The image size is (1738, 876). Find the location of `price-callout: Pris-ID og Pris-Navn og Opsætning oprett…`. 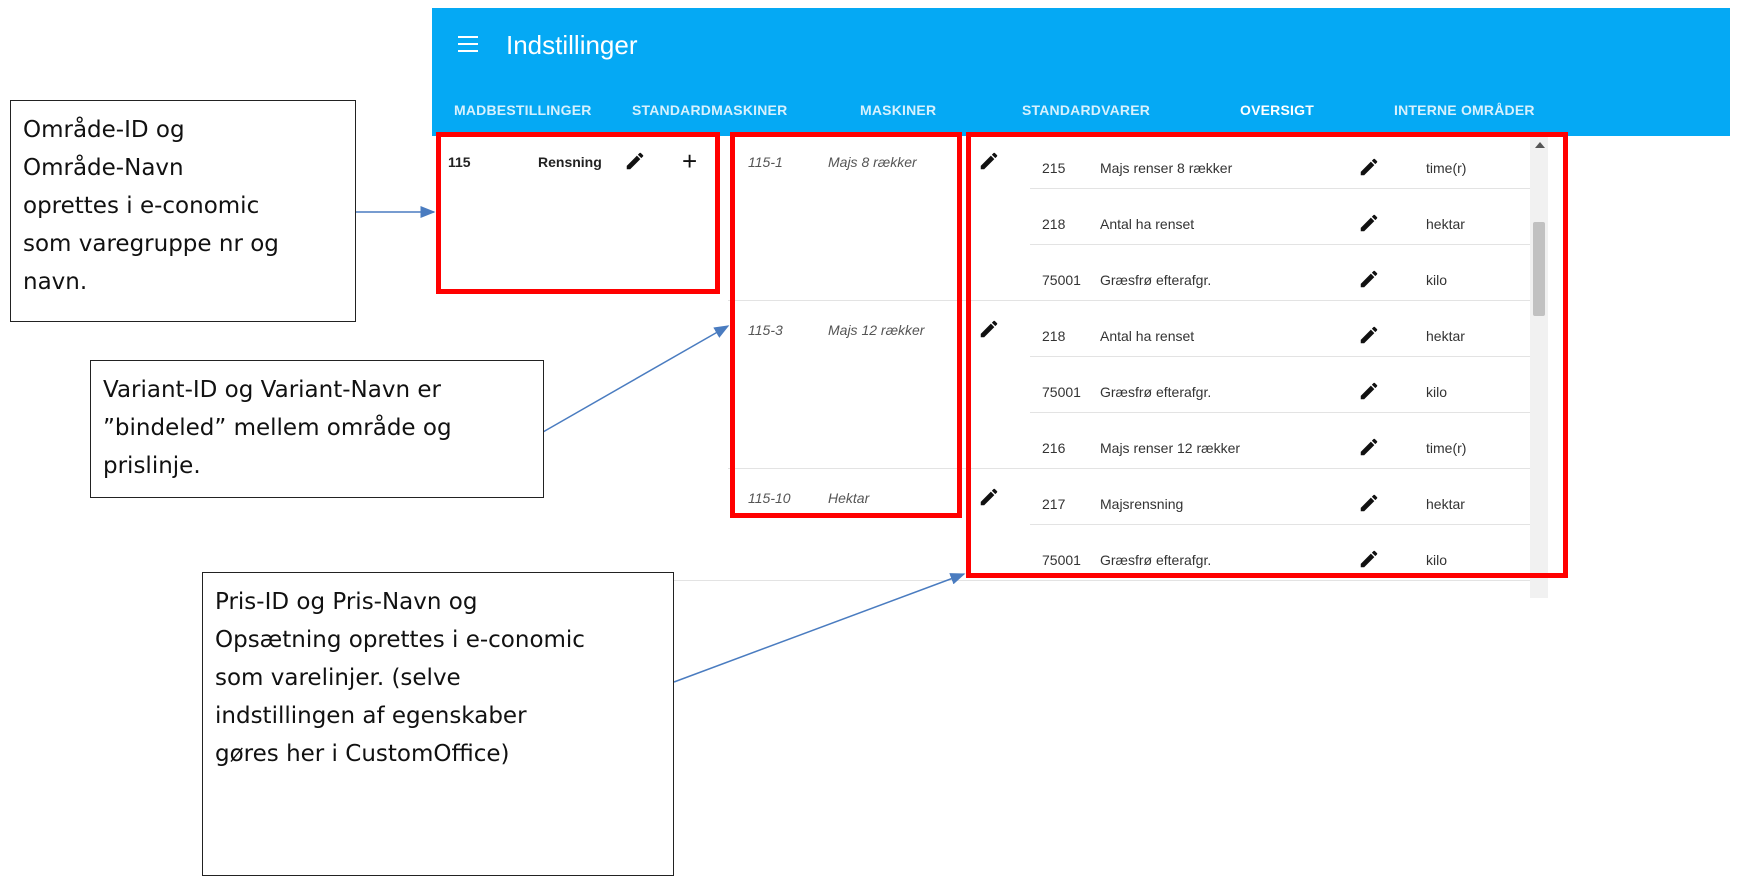

price-callout: Pris-ID og Pris-Navn og Opsætning oprett… is located at coordinates (438, 724).